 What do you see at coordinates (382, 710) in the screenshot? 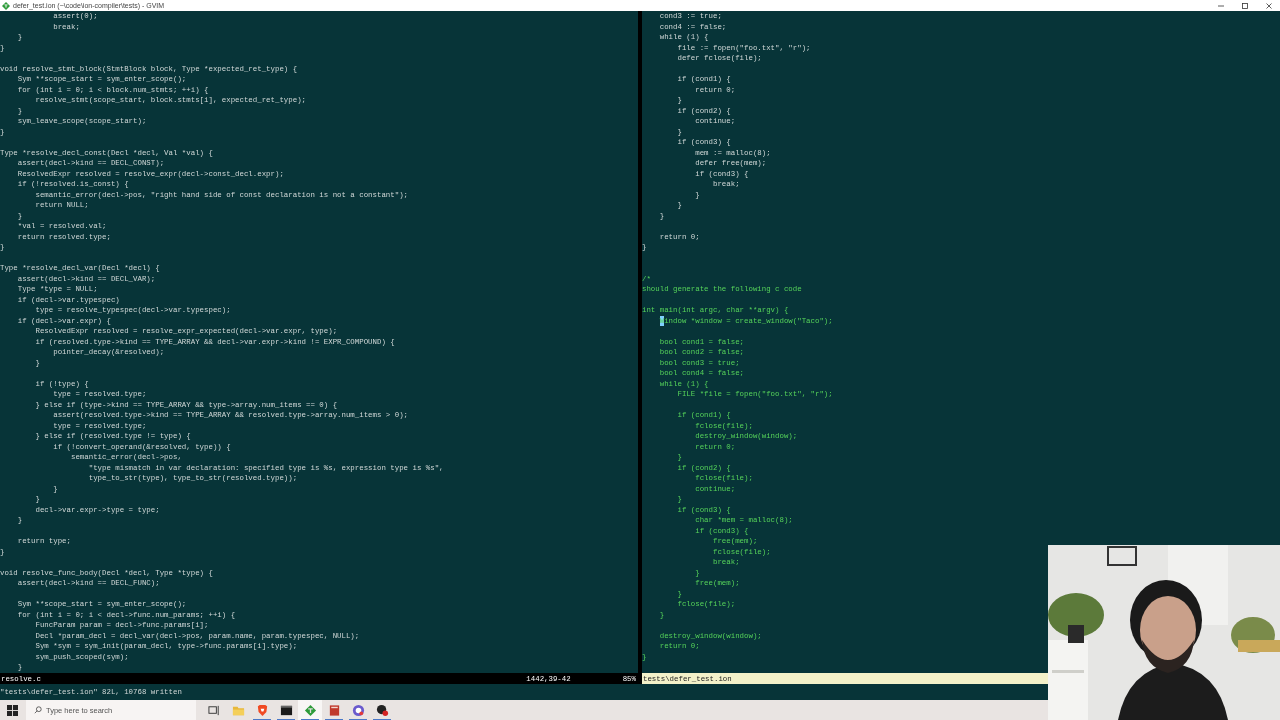
I see `ball-icon` at bounding box center [382, 710].